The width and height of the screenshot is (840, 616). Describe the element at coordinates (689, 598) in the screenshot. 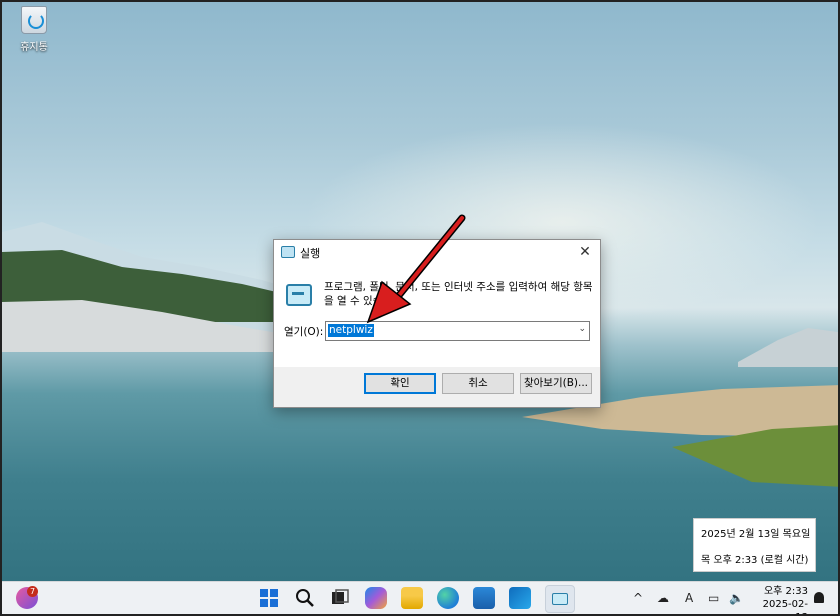

I see `input-language-indicator: A` at that location.